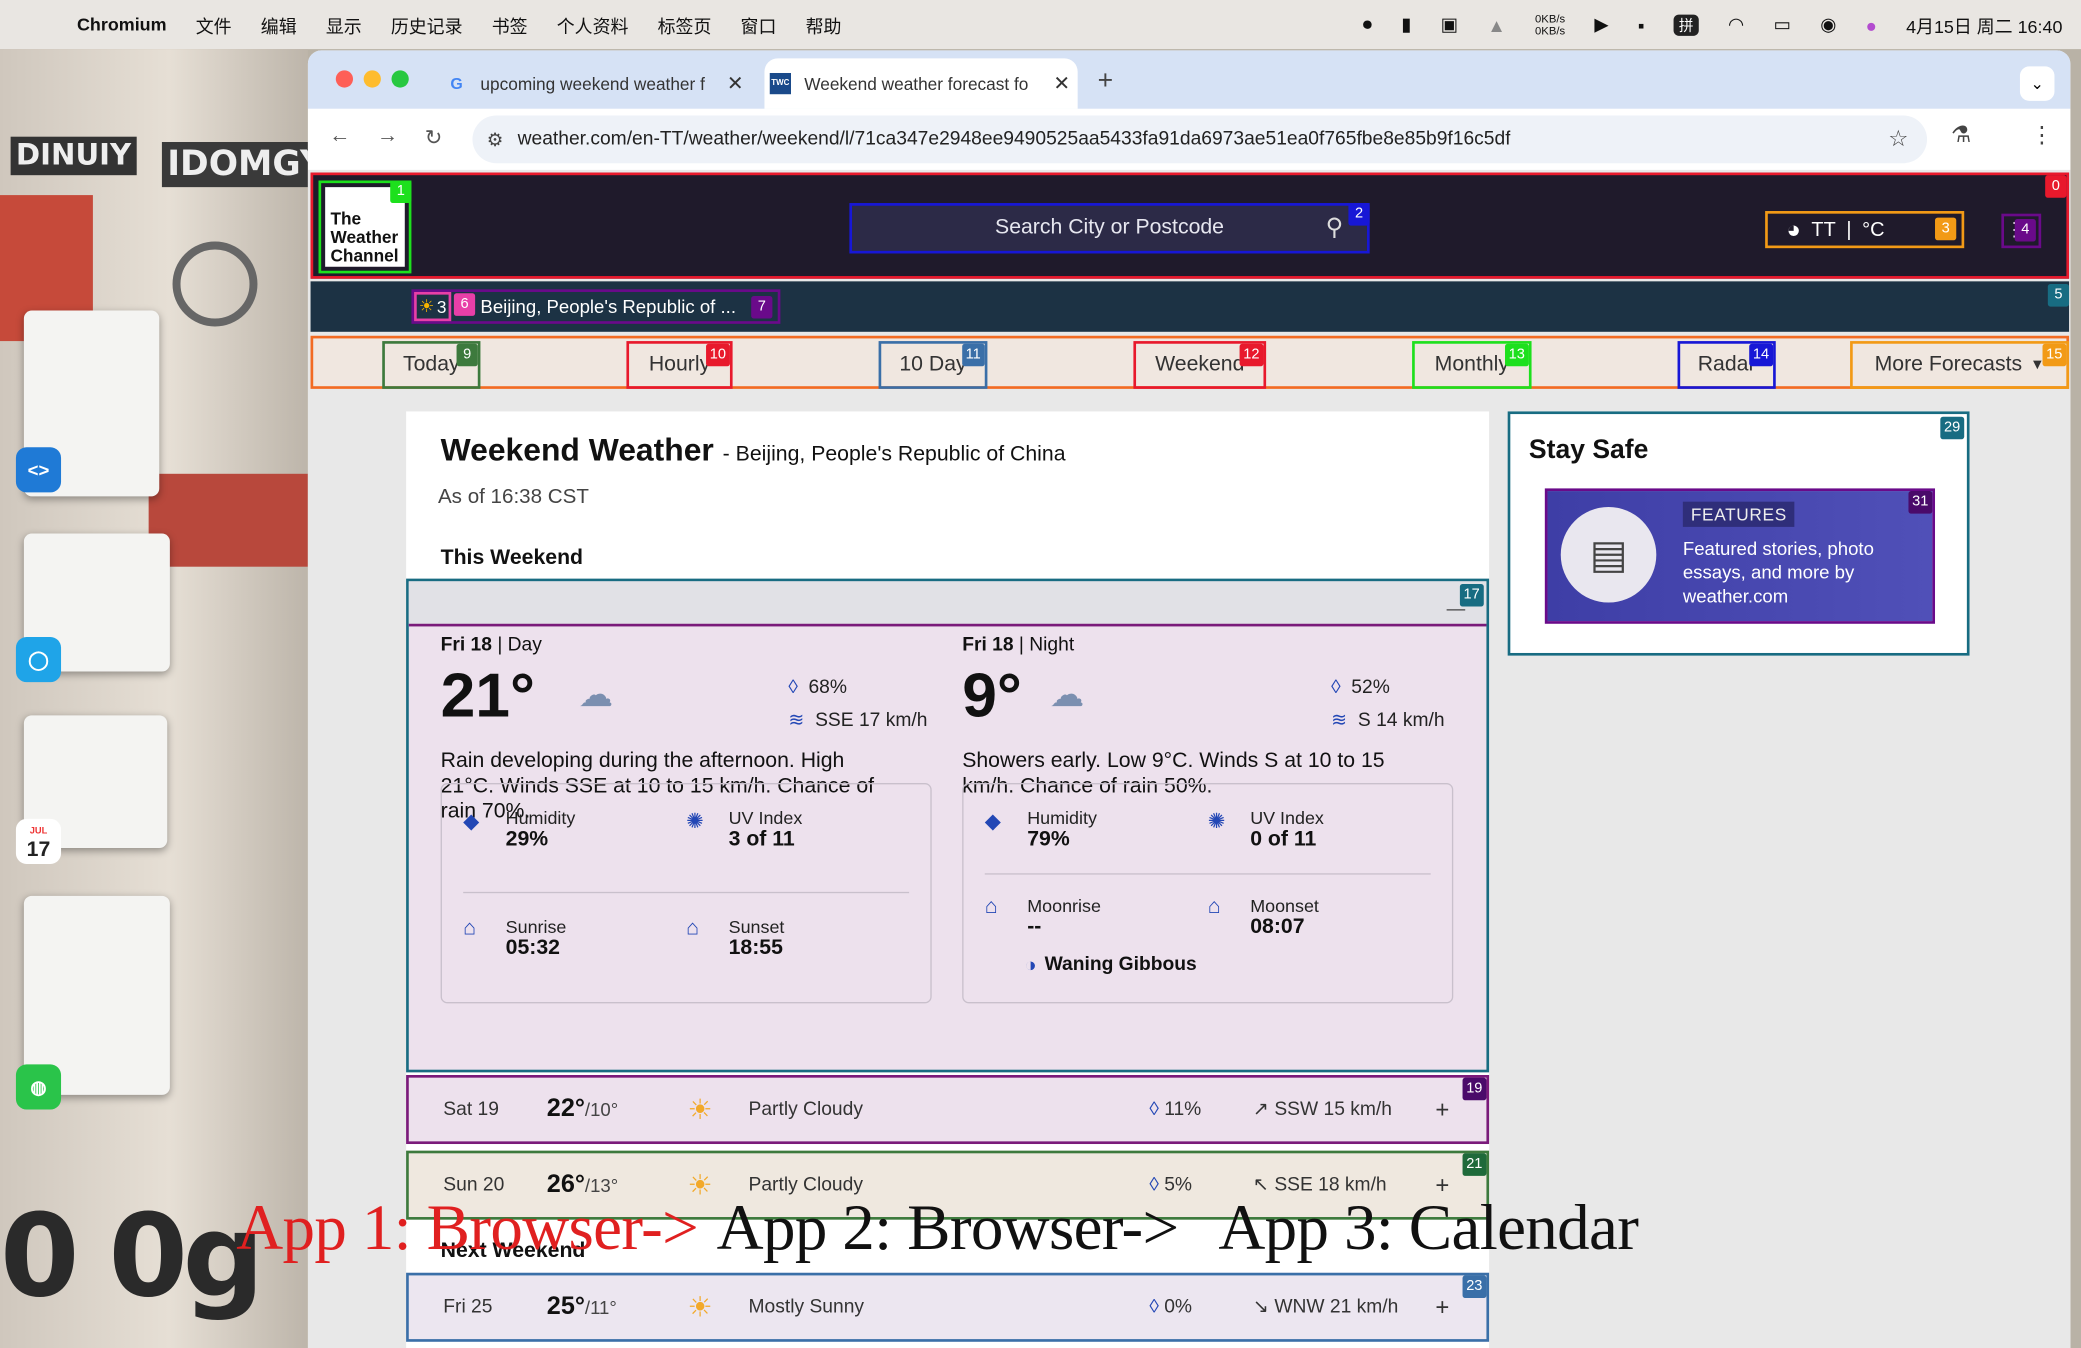 This screenshot has width=2081, height=1348. What do you see at coordinates (344, 79) in the screenshot?
I see `close-window-button` at bounding box center [344, 79].